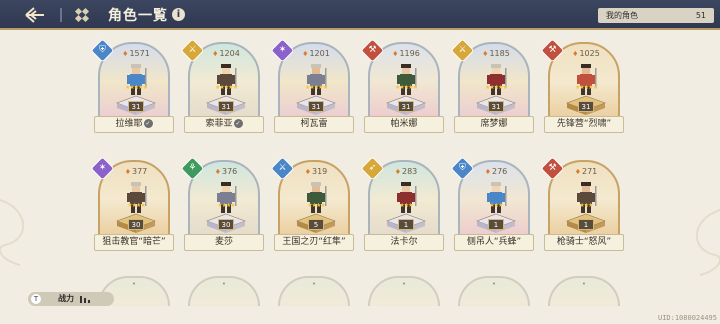  I want to click on character-name: 法卡尔, so click(404, 242).